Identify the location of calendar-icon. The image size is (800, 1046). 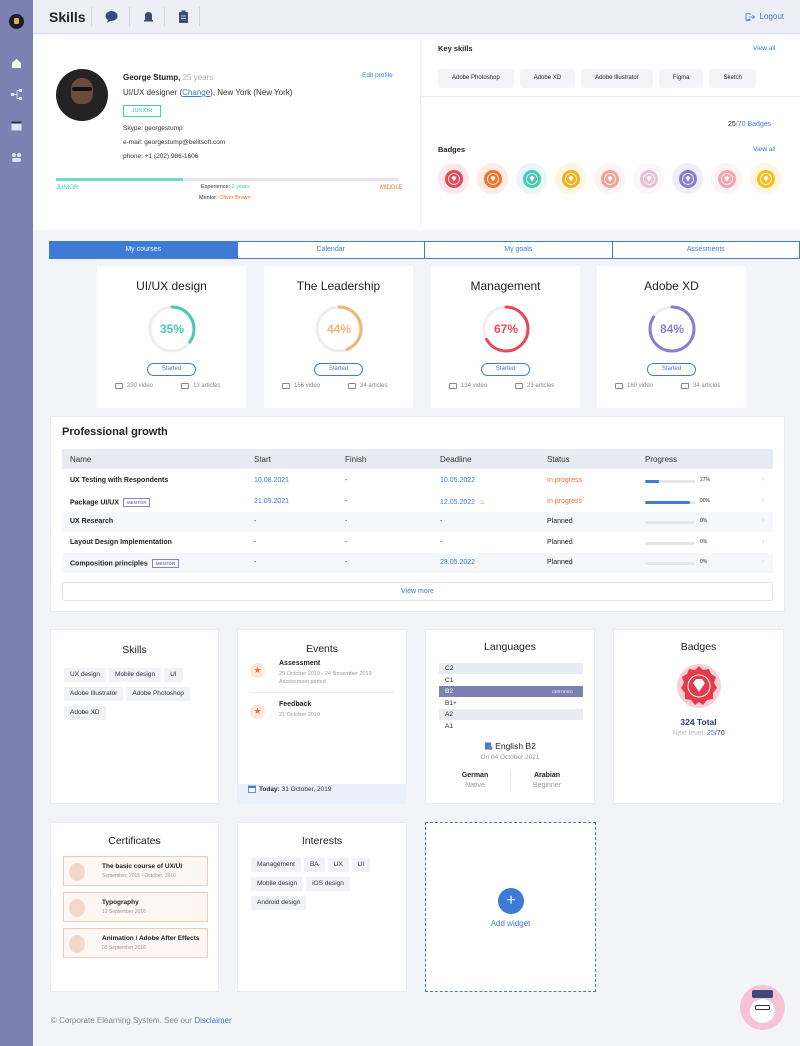
(16, 125).